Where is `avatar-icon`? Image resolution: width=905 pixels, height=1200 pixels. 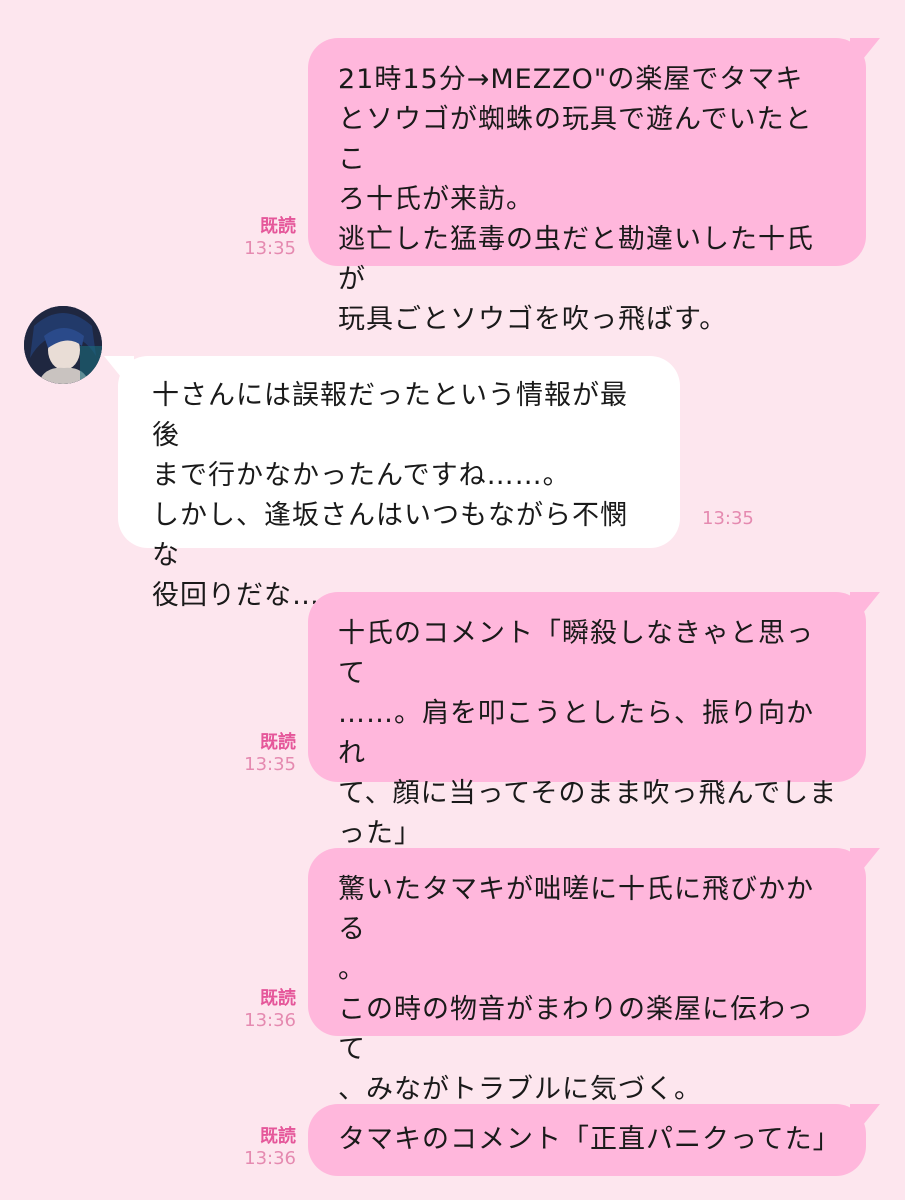
avatar-icon is located at coordinates (63, 345).